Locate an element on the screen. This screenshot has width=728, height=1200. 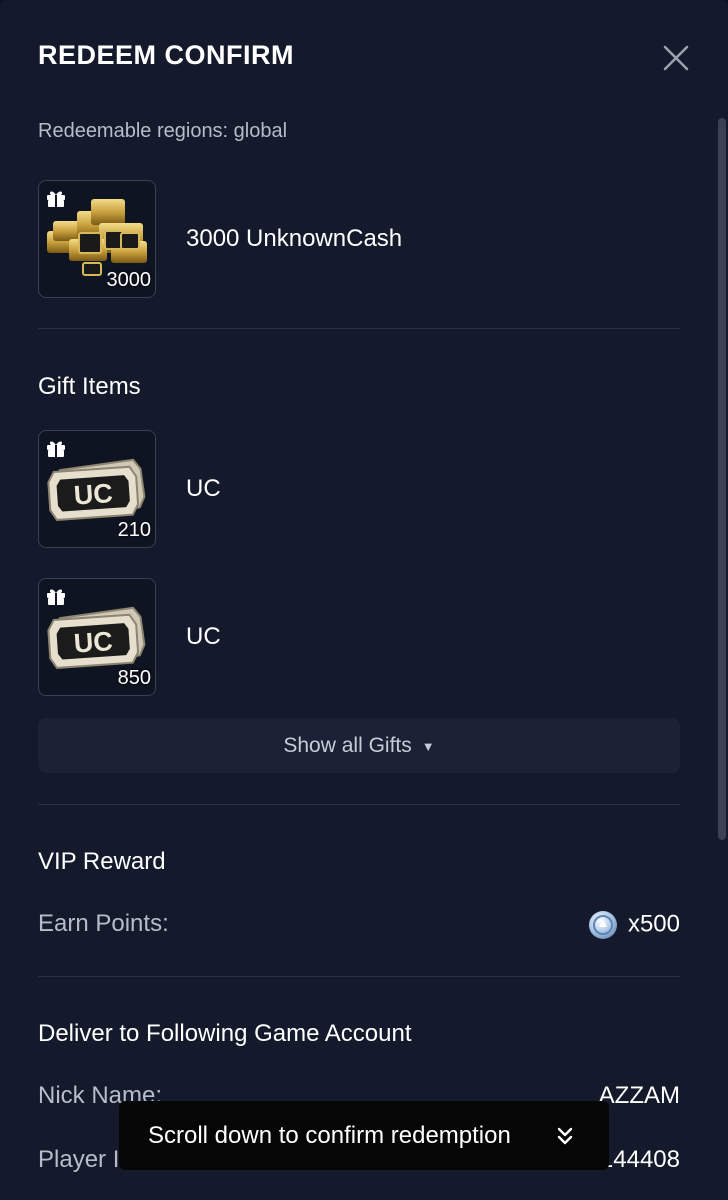
scrollbar is located at coordinates (722, 479).